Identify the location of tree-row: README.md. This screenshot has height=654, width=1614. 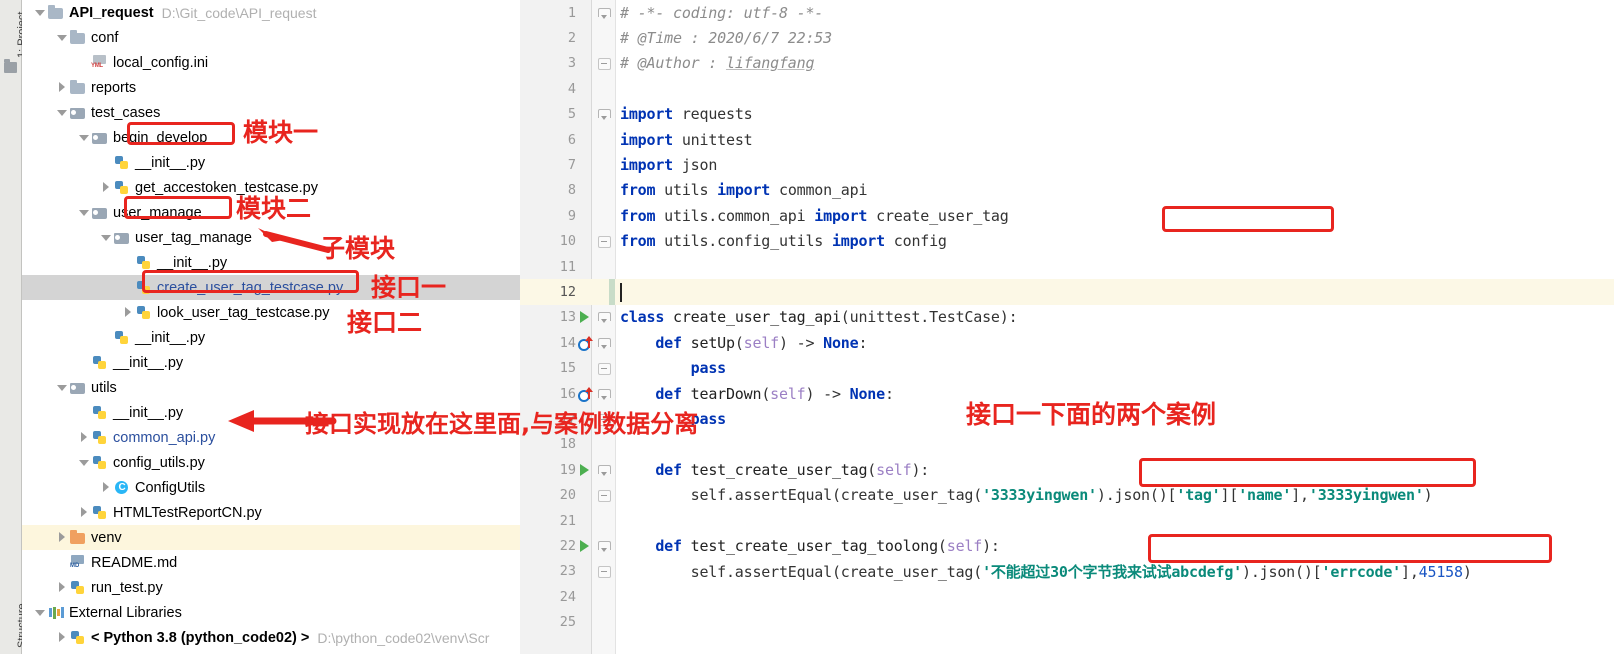
(271, 562).